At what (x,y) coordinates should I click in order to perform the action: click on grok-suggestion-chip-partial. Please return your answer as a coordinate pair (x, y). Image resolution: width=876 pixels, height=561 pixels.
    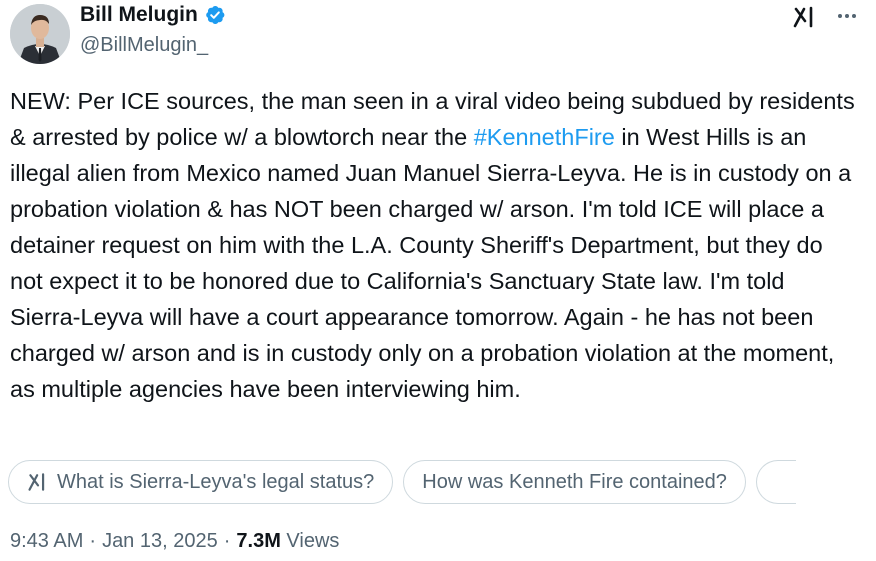
    Looking at the image, I should click on (775, 482).